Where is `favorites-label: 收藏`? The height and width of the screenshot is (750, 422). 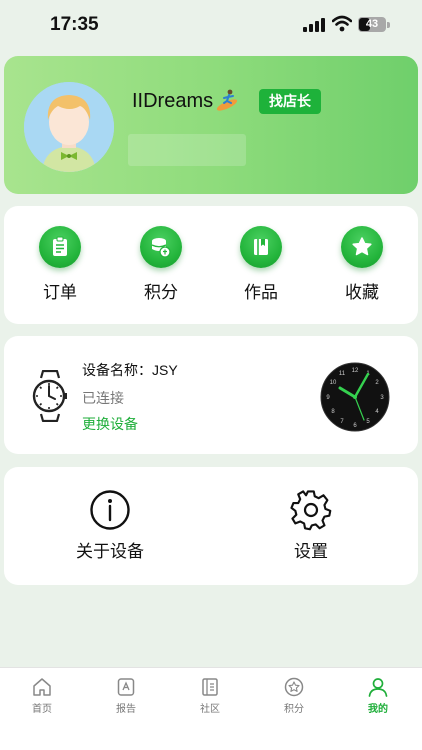
favorites-label: 收藏 is located at coordinates (362, 292).